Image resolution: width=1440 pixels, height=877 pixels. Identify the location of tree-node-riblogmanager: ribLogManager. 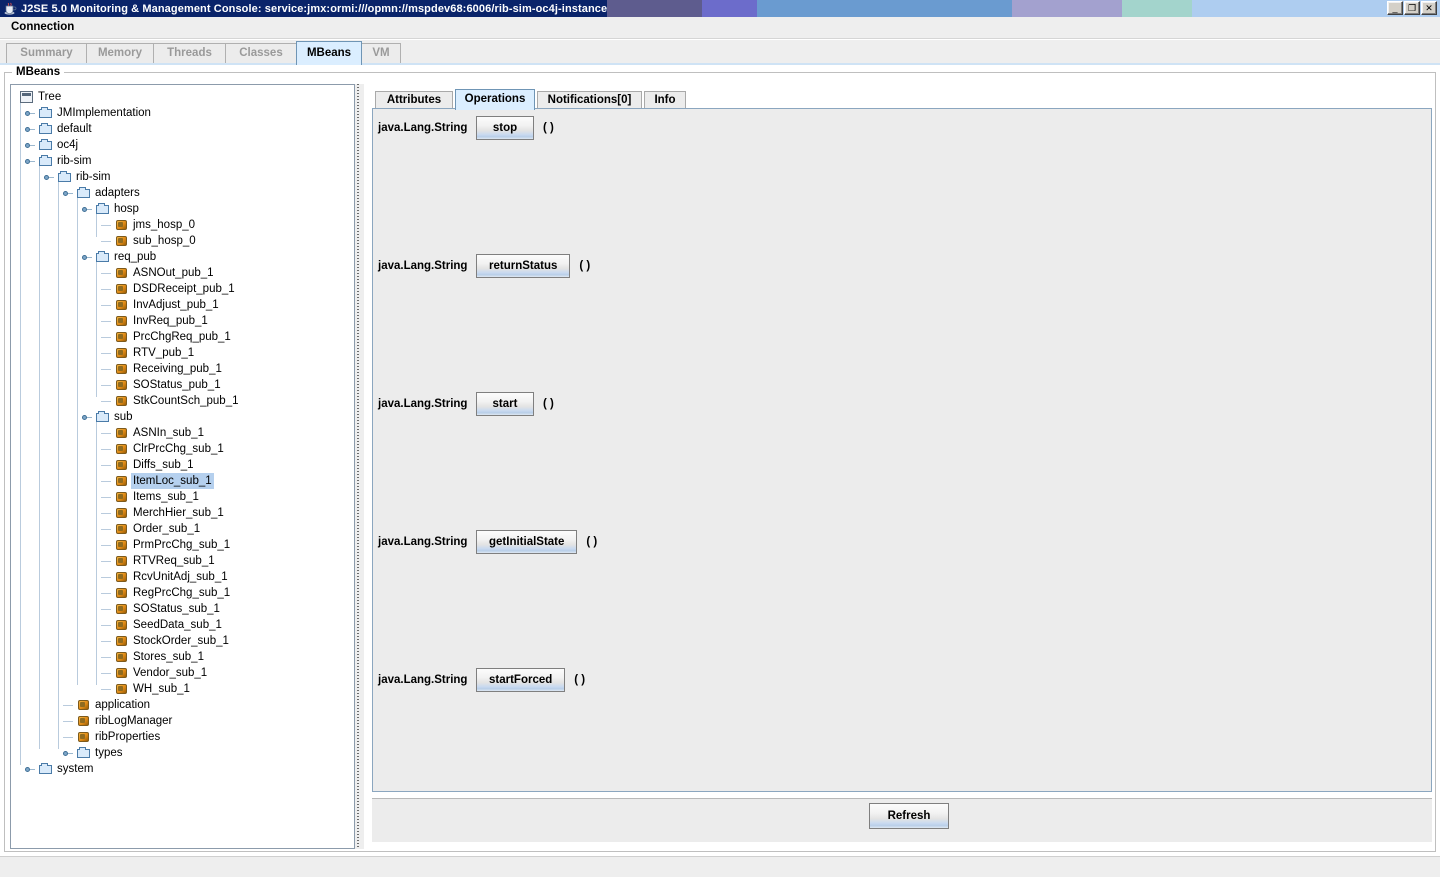
(184, 721).